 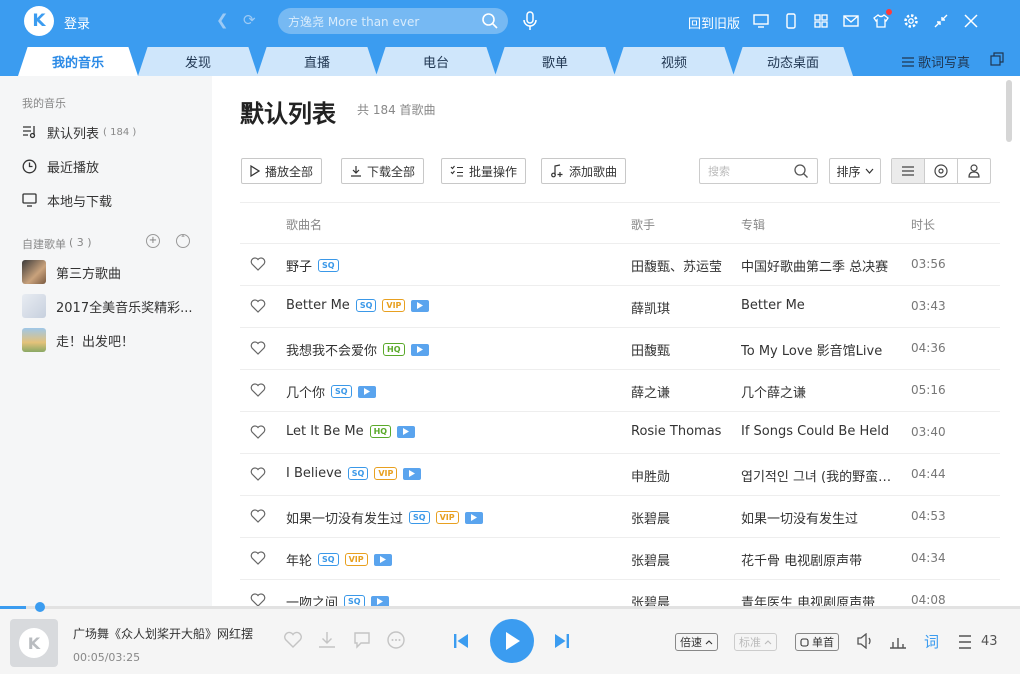 What do you see at coordinates (866, 641) in the screenshot?
I see `volume-icon` at bounding box center [866, 641].